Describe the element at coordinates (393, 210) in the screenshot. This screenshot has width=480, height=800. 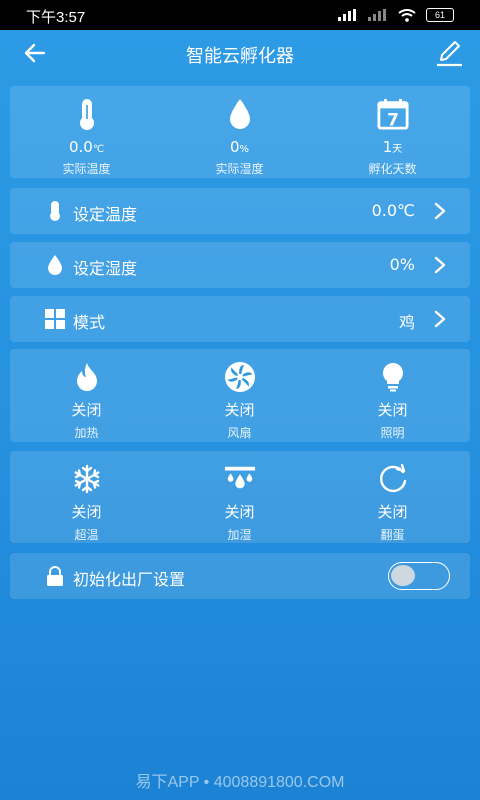
I see `setting-value: 0.0℃` at that location.